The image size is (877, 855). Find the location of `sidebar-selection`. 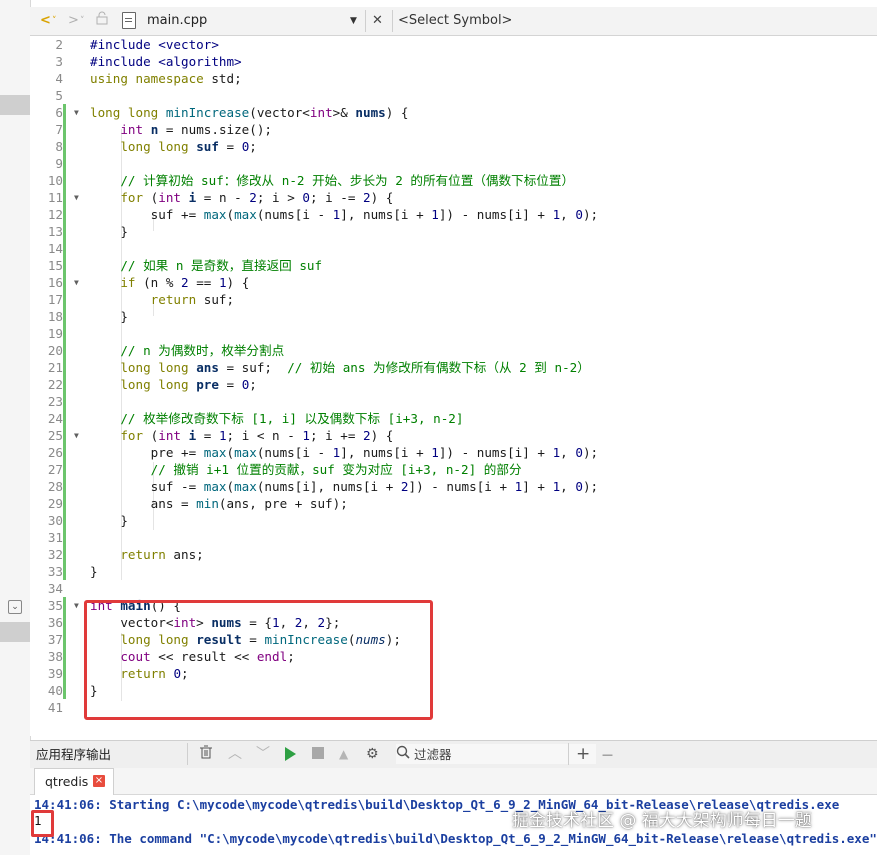

sidebar-selection is located at coordinates (15, 105).